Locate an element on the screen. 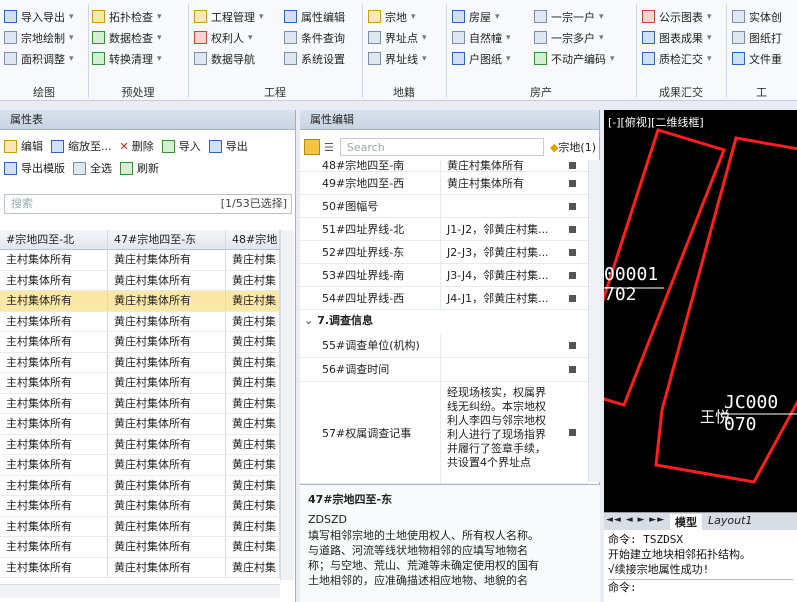  category-view-icon is located at coordinates (312, 147).